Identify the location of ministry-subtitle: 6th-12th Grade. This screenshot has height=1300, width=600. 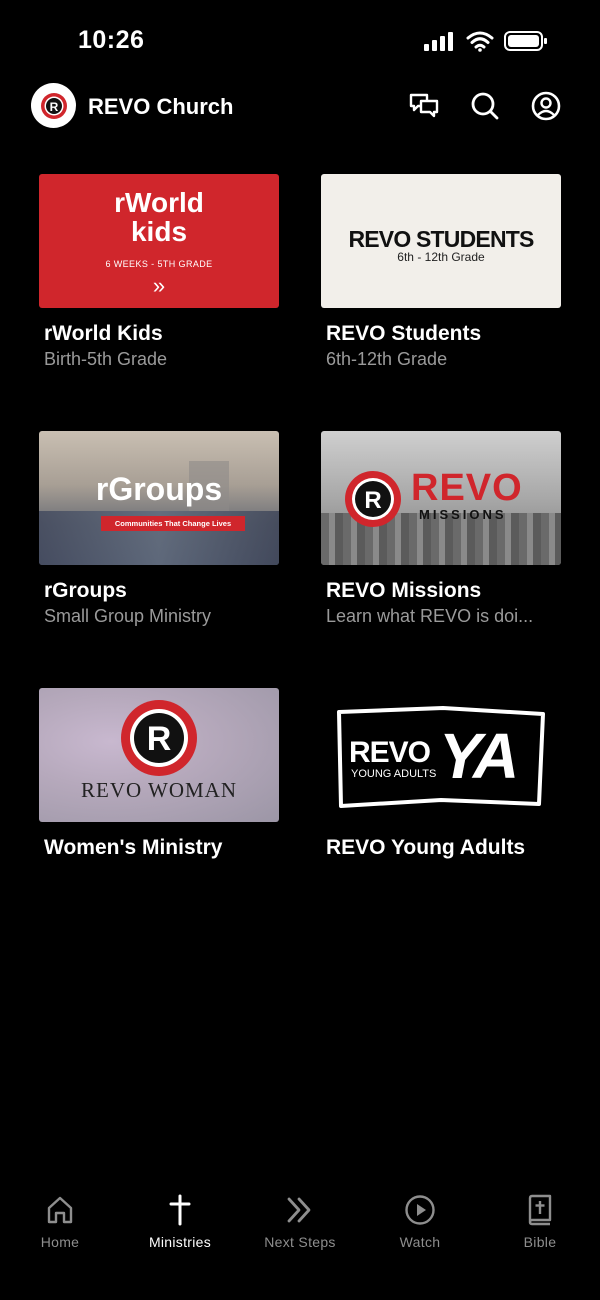
(387, 359).